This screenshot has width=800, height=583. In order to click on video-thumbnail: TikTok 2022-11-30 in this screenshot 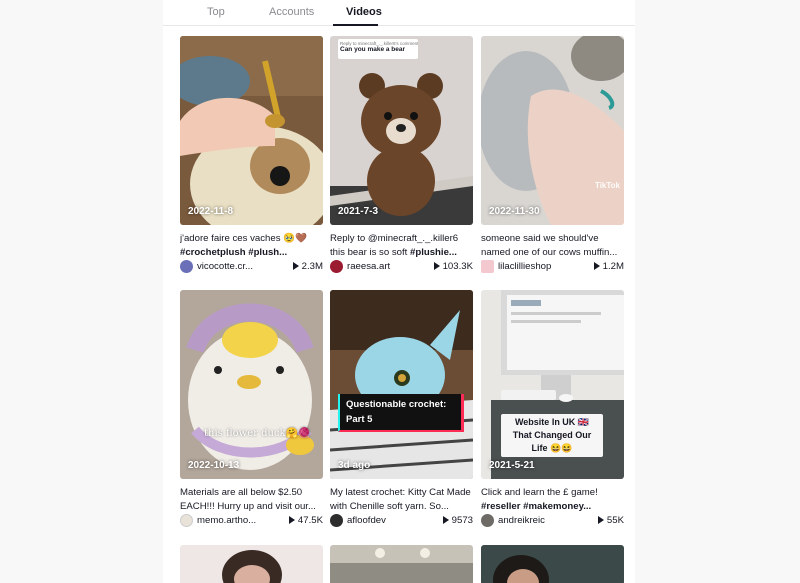, I will do `click(552, 130)`.